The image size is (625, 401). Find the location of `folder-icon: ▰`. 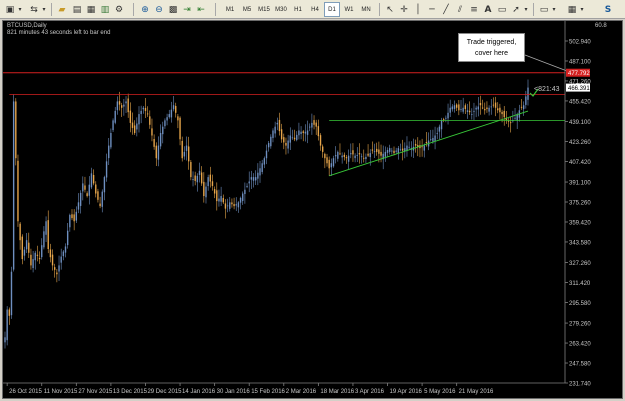

folder-icon: ▰ is located at coordinates (62, 9).